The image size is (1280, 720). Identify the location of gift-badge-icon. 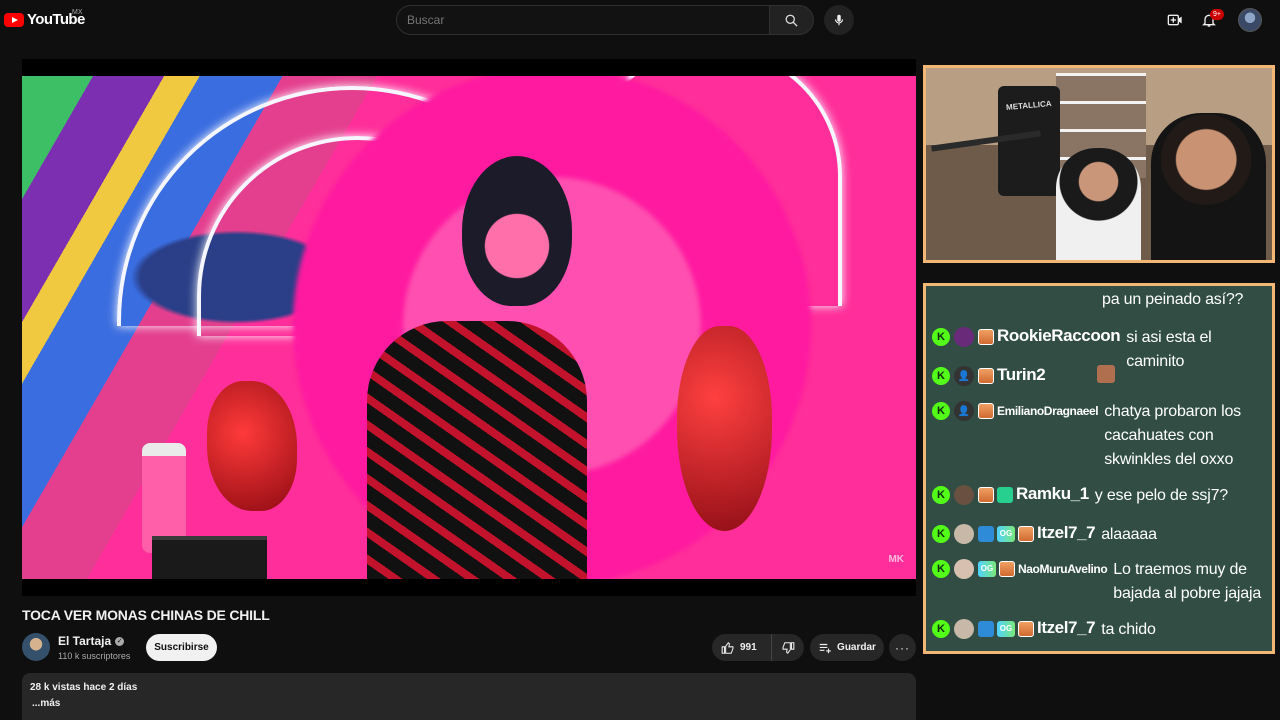
(1005, 495).